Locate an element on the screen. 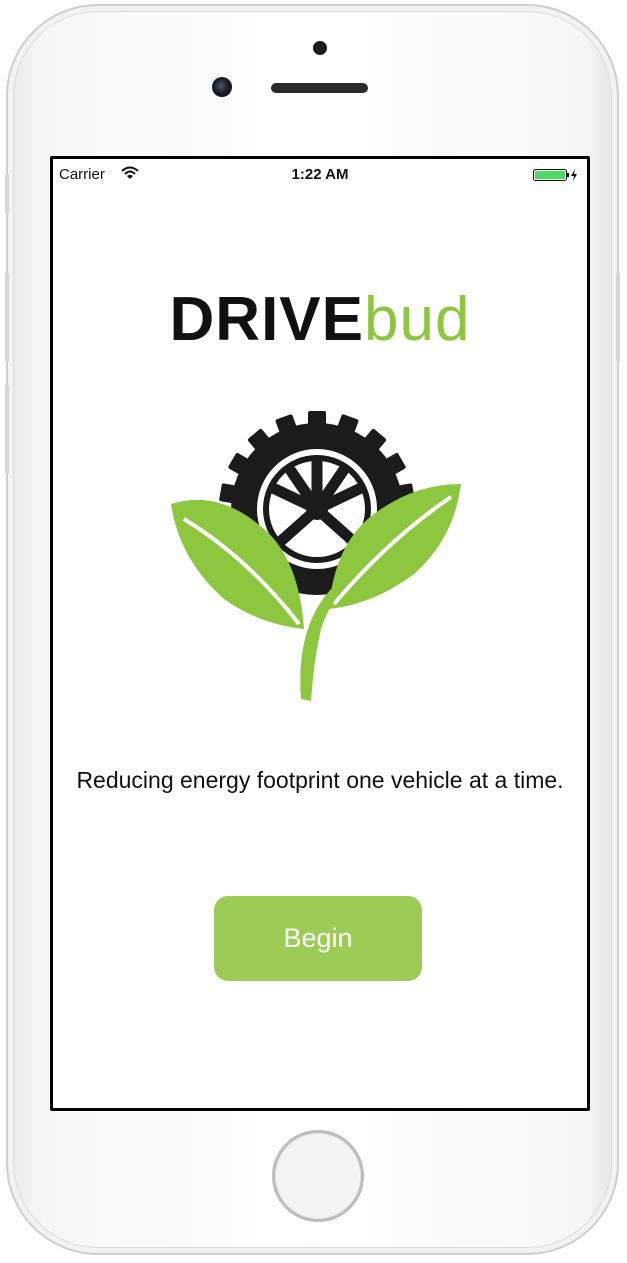  begin-button: Begin is located at coordinates (318, 938).